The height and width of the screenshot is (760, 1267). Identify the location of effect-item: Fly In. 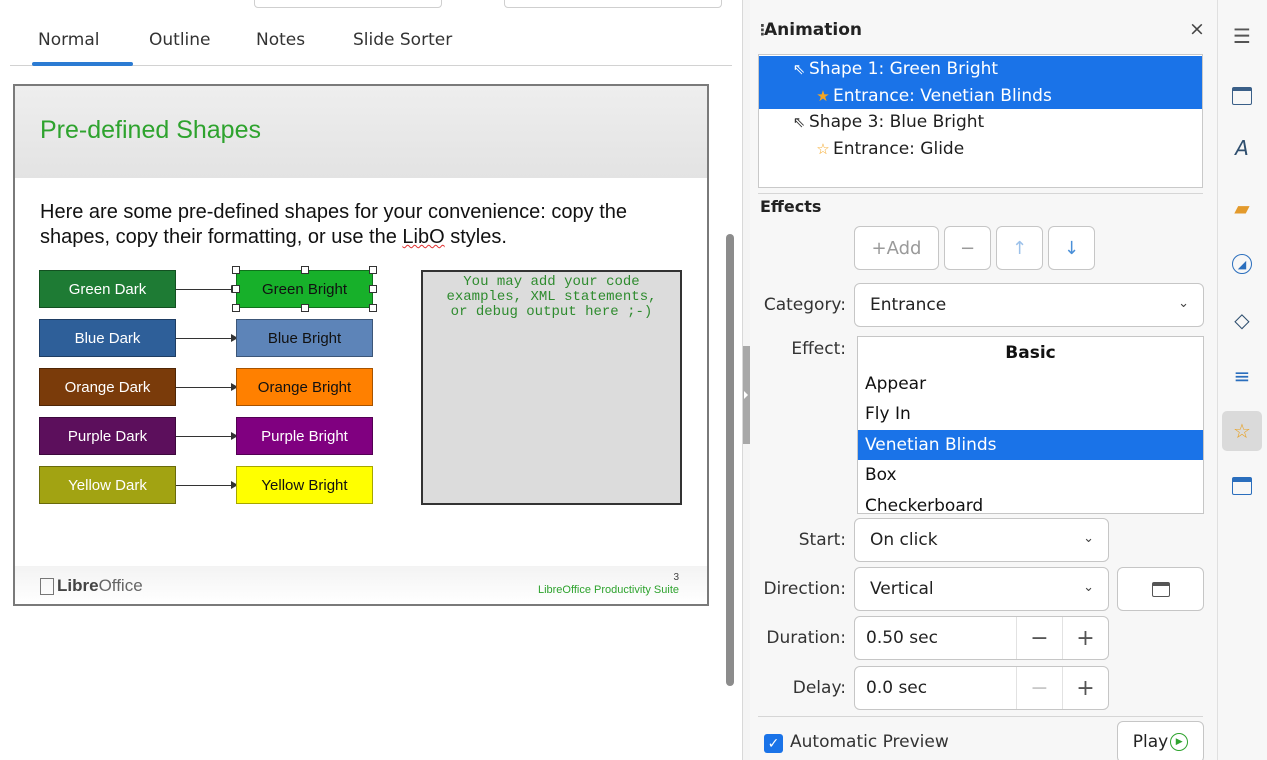
(1030, 414).